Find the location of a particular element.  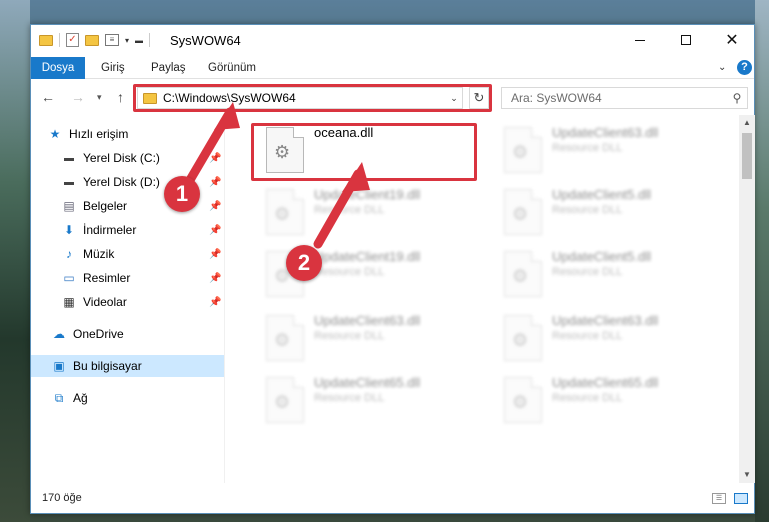

search-icon: ⚲ is located at coordinates (737, 98).